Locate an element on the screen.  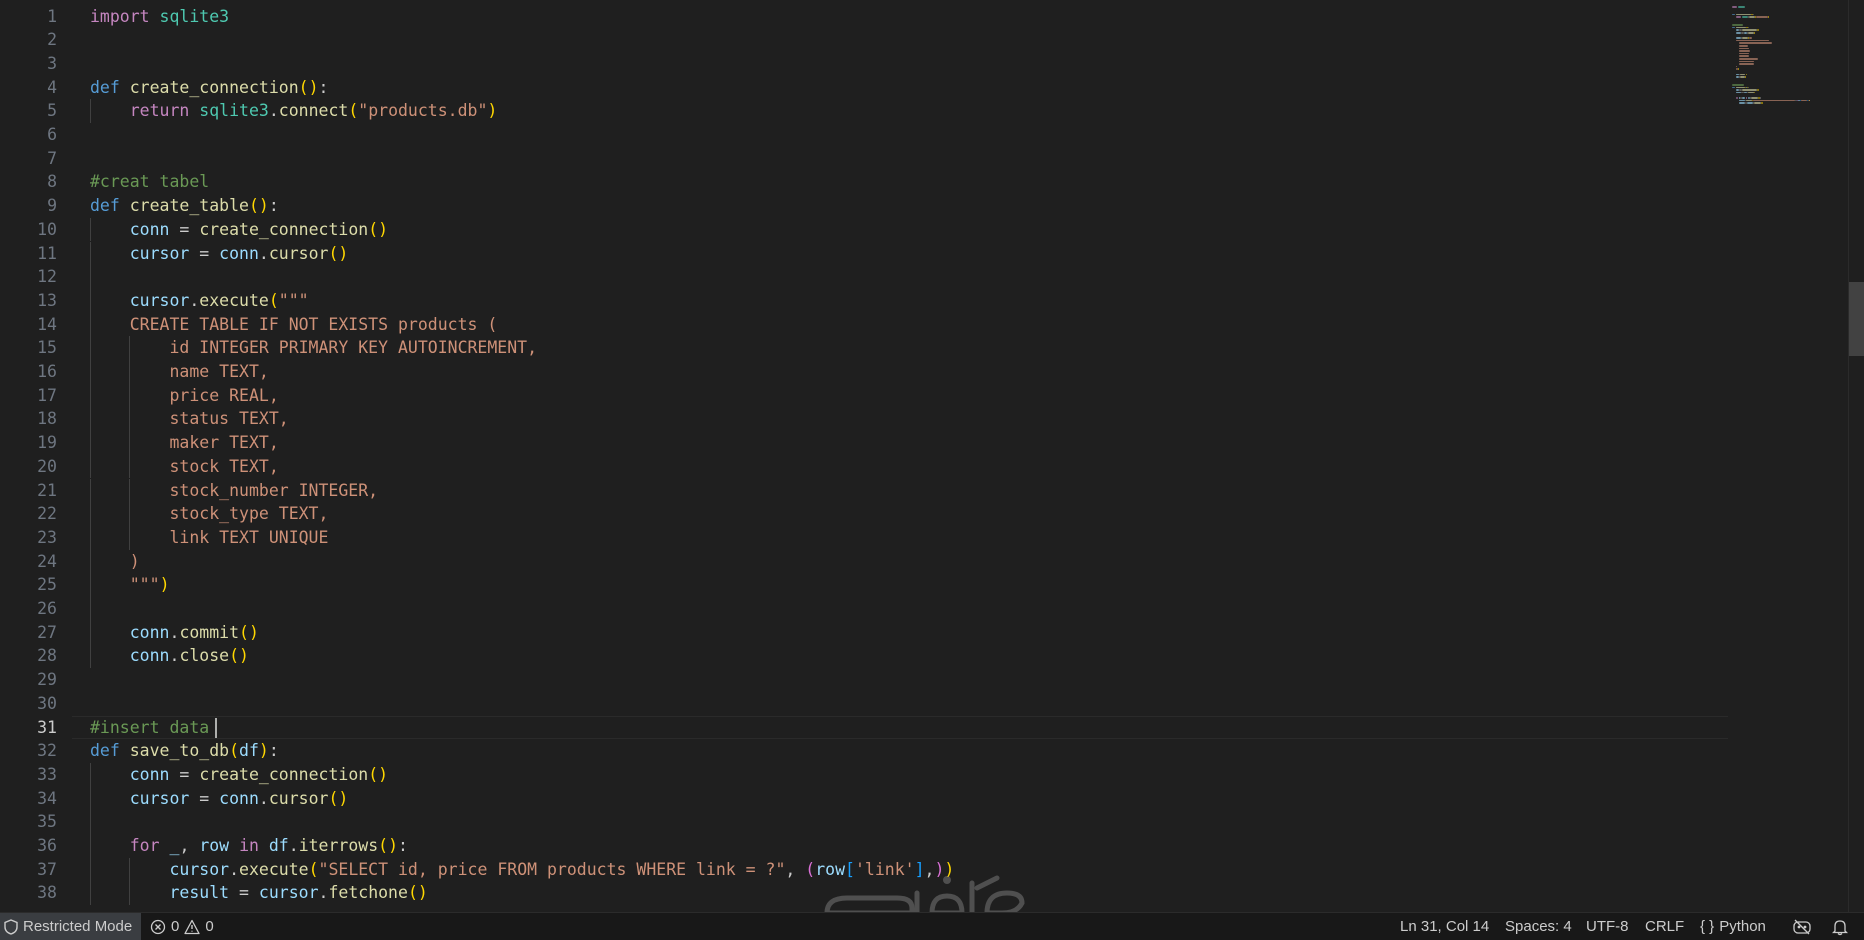
code-line: 11 cursor = conn.cursor() is located at coordinates (864, 253).